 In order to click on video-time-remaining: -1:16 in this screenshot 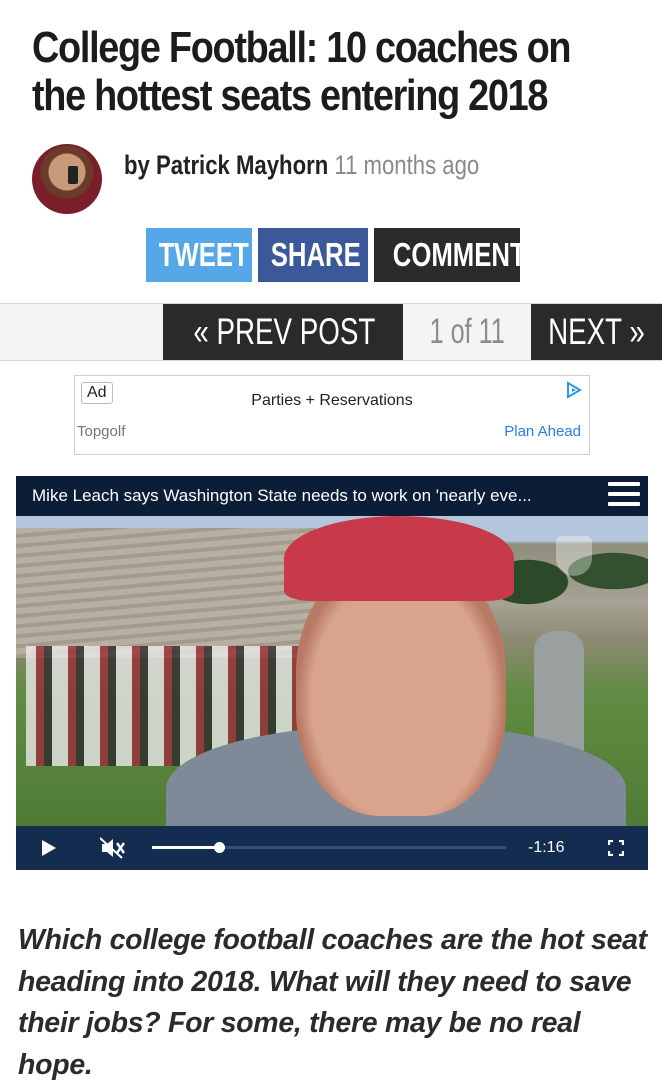, I will do `click(546, 847)`.